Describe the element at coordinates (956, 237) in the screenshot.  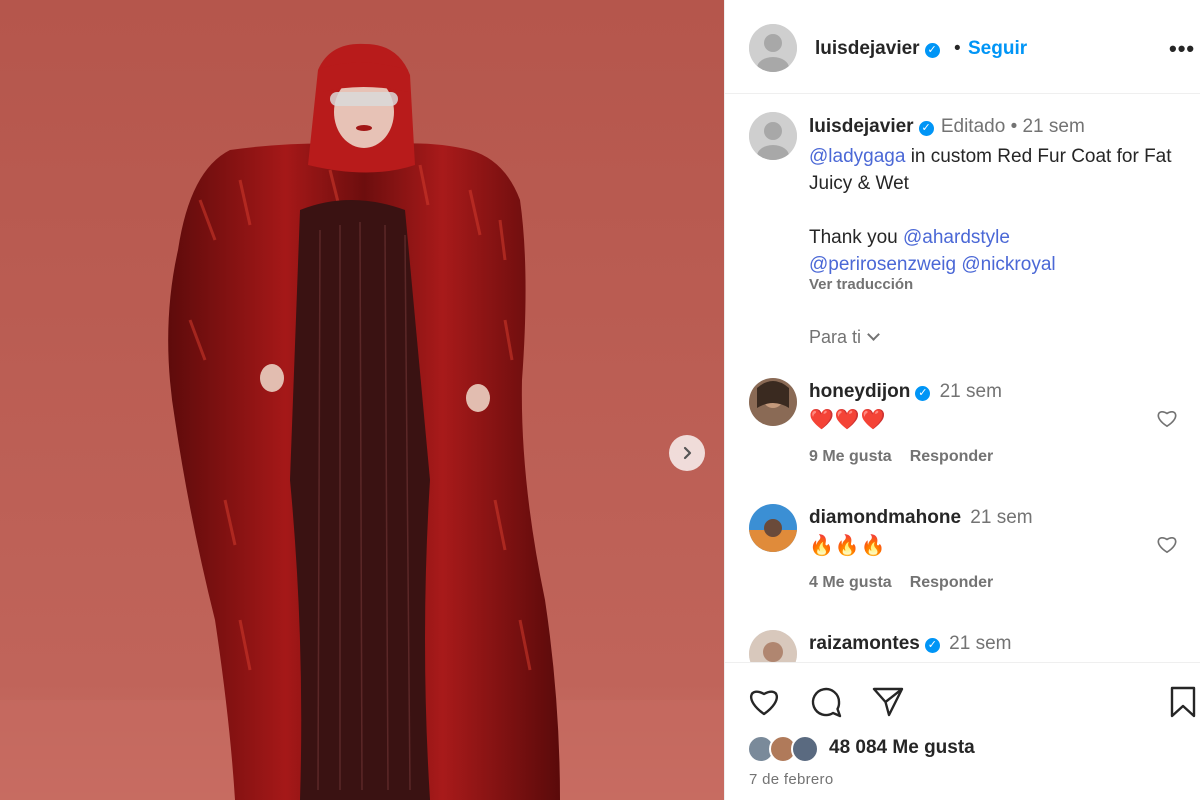
I see `mention-ahardstyle: @ahardstyle` at that location.